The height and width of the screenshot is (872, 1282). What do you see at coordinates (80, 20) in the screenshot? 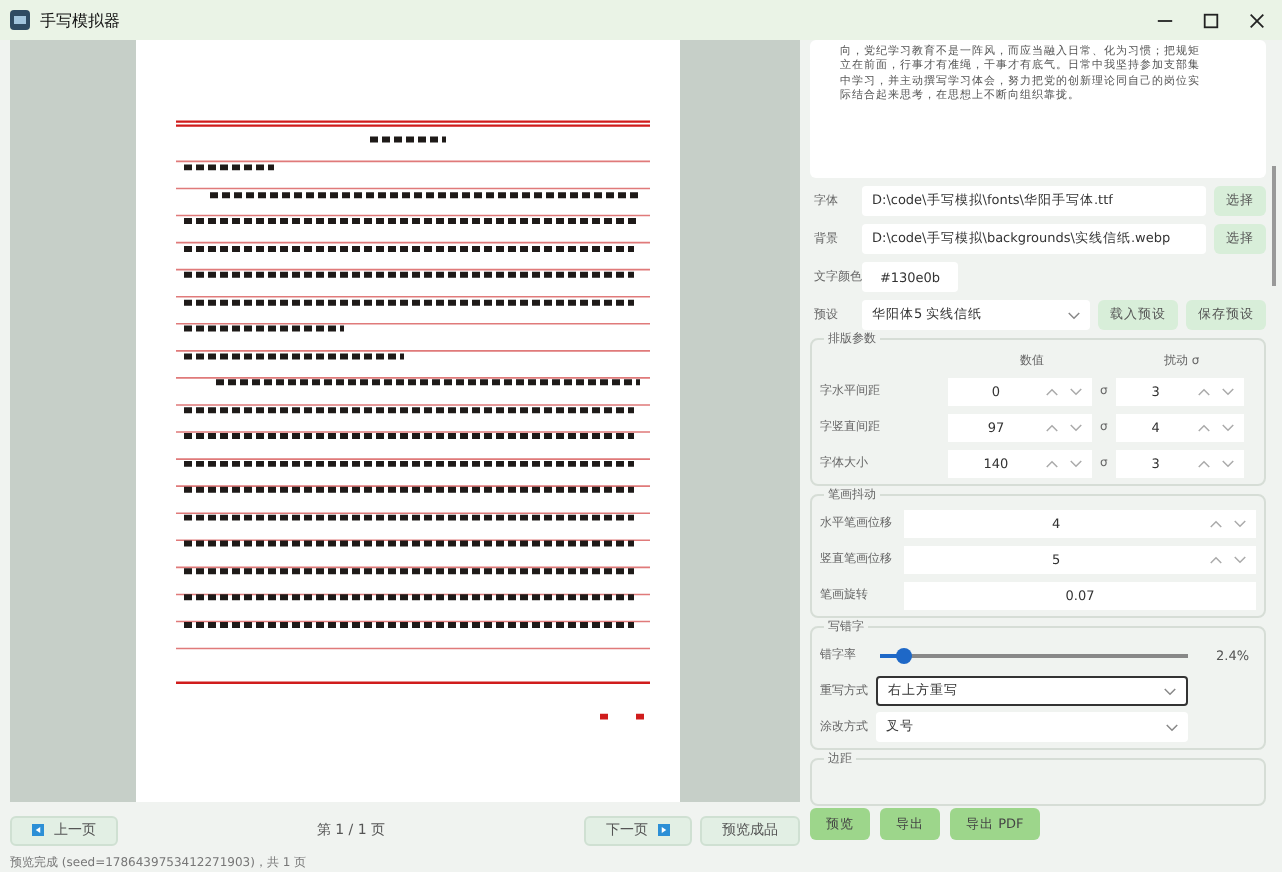
I see `window-title: 手写模拟器` at bounding box center [80, 20].